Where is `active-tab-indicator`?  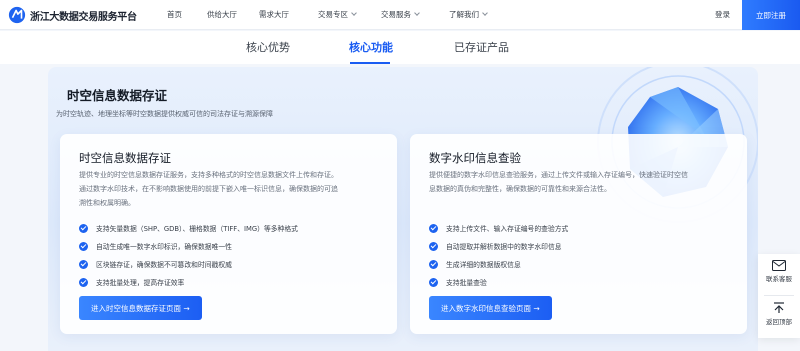
active-tab-indicator is located at coordinates (370, 63).